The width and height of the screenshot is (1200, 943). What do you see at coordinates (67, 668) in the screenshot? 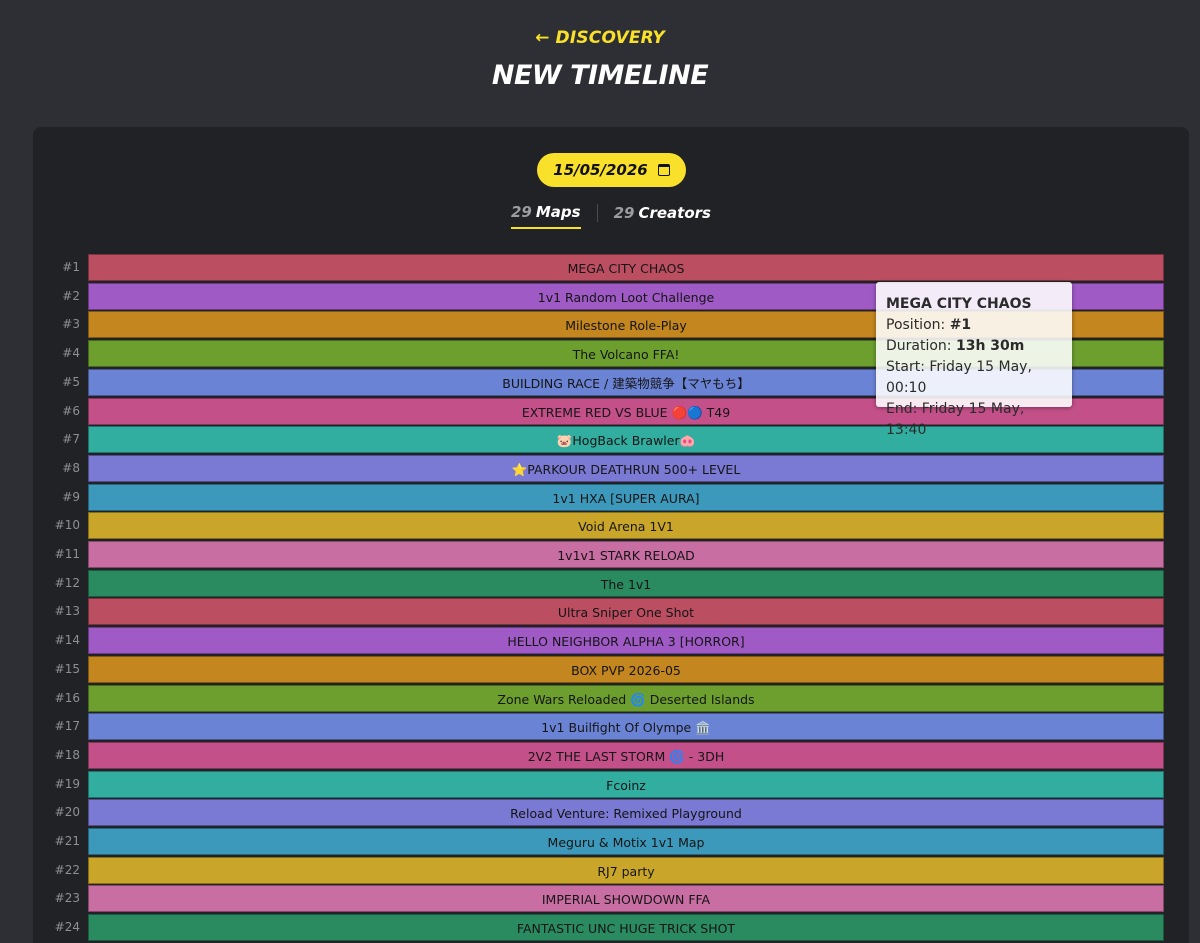
I see `row-rank: #15` at bounding box center [67, 668].